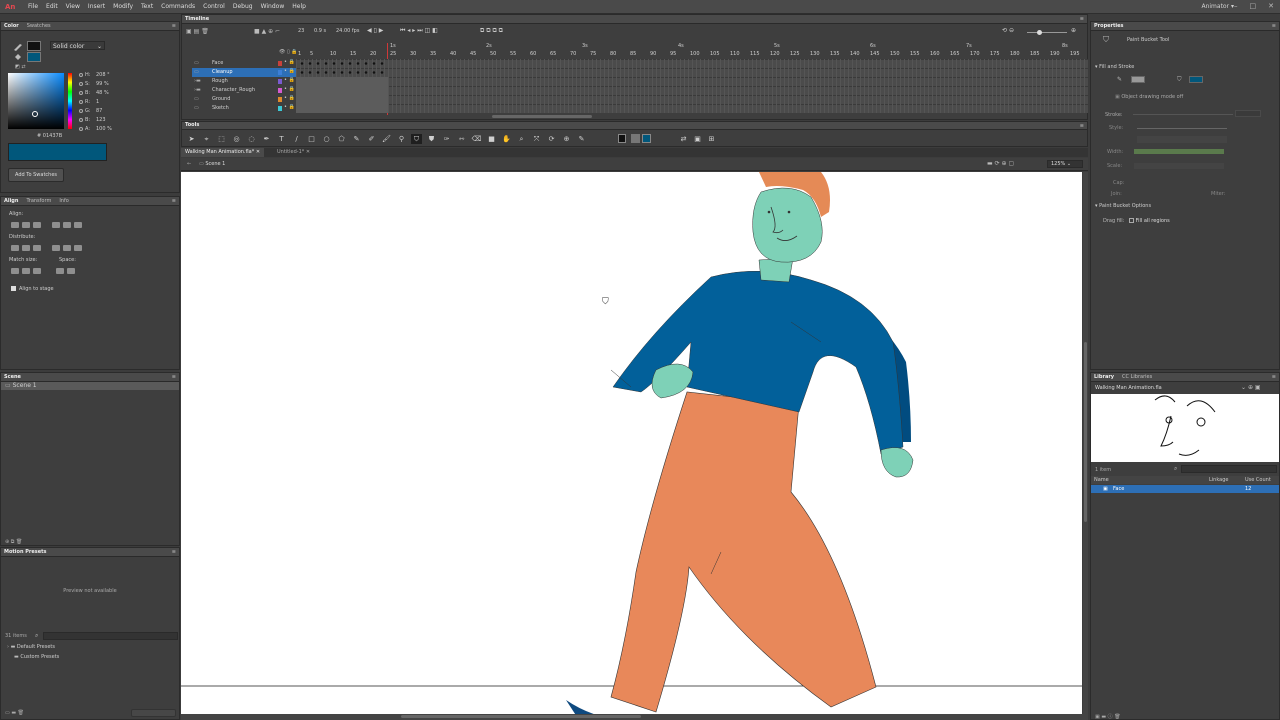 The height and width of the screenshot is (720, 1280). Describe the element at coordinates (1179, 166) in the screenshot. I see `scale-select` at that location.